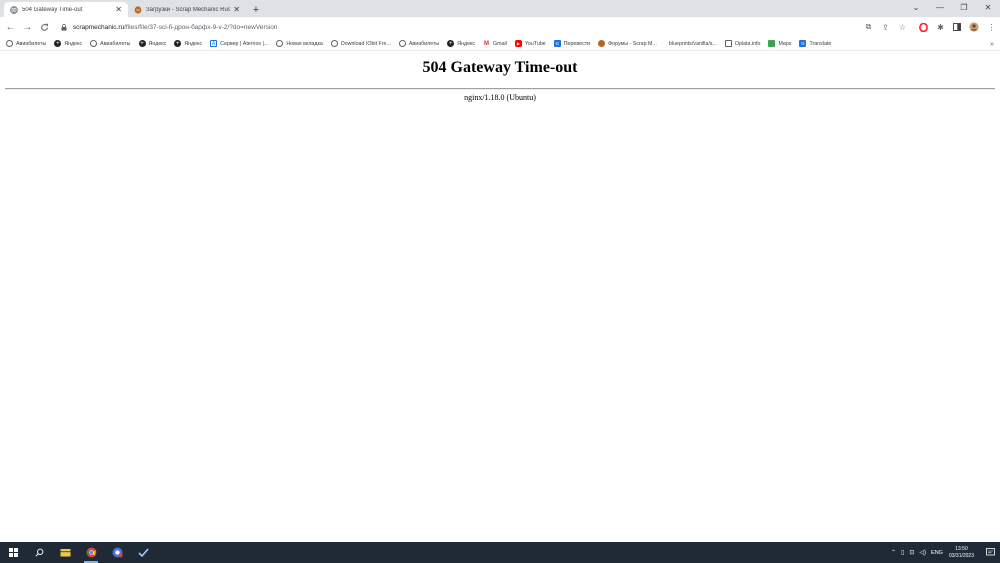 The image size is (1000, 563). Describe the element at coordinates (64, 27) in the screenshot. I see `lock-icon` at that location.